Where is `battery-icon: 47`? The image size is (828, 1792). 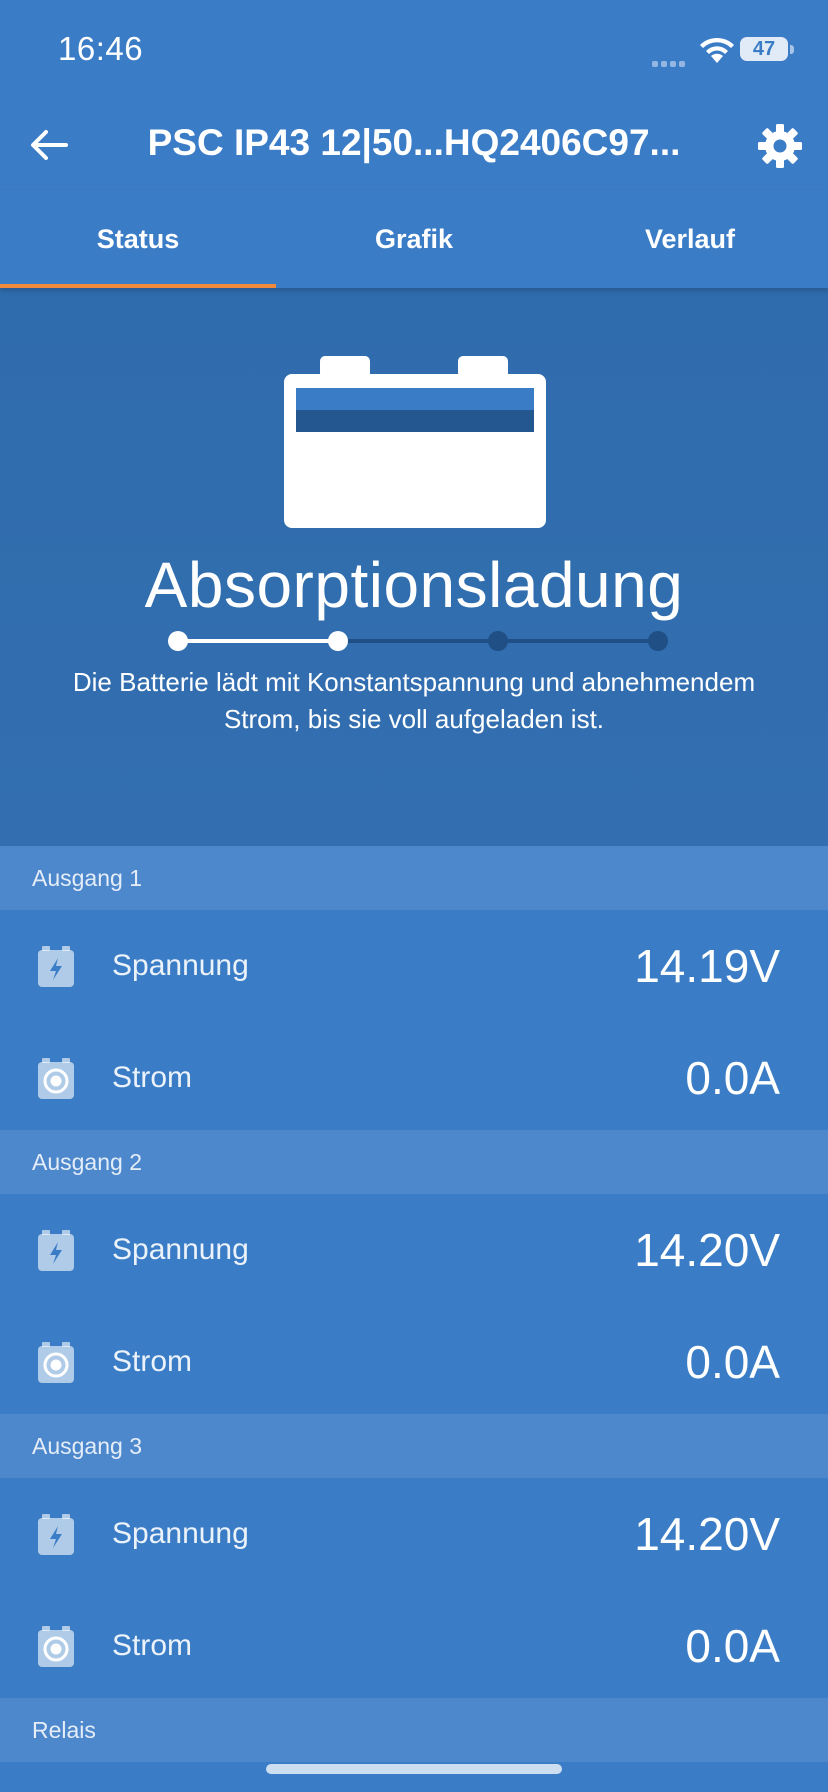 battery-icon: 47 is located at coordinates (764, 49).